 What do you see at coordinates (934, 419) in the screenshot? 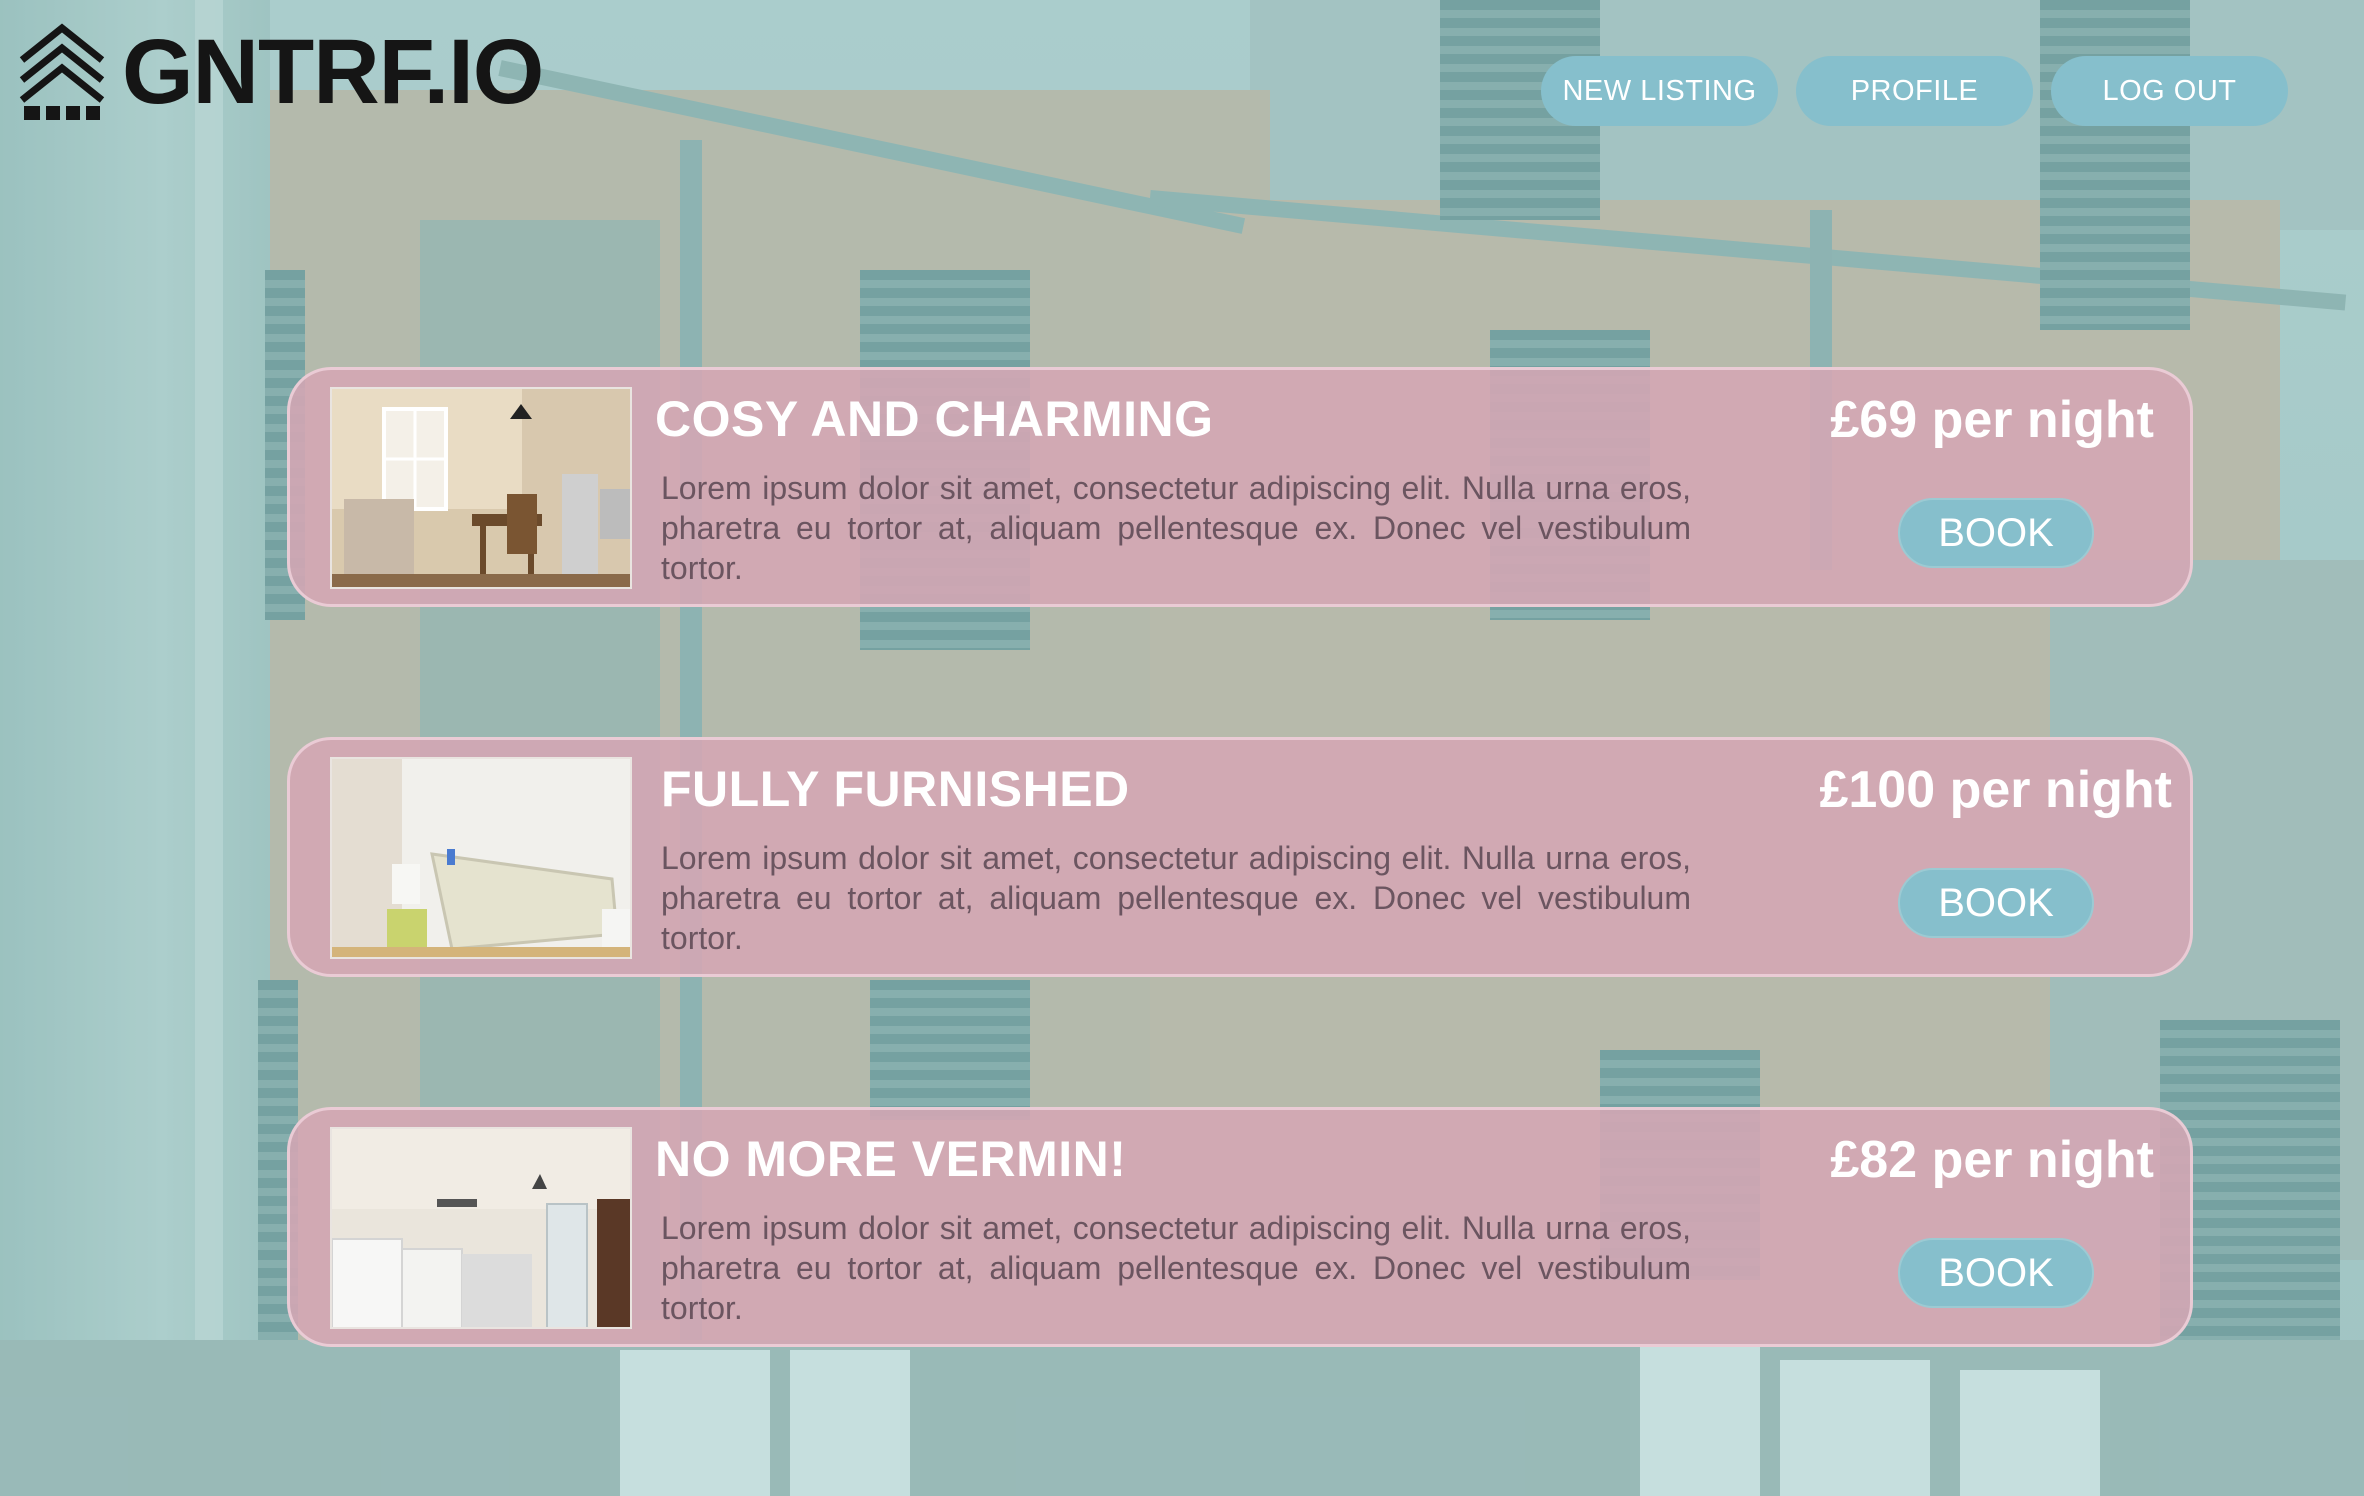
I see `listing-title: COSY AND CHARMING` at bounding box center [934, 419].